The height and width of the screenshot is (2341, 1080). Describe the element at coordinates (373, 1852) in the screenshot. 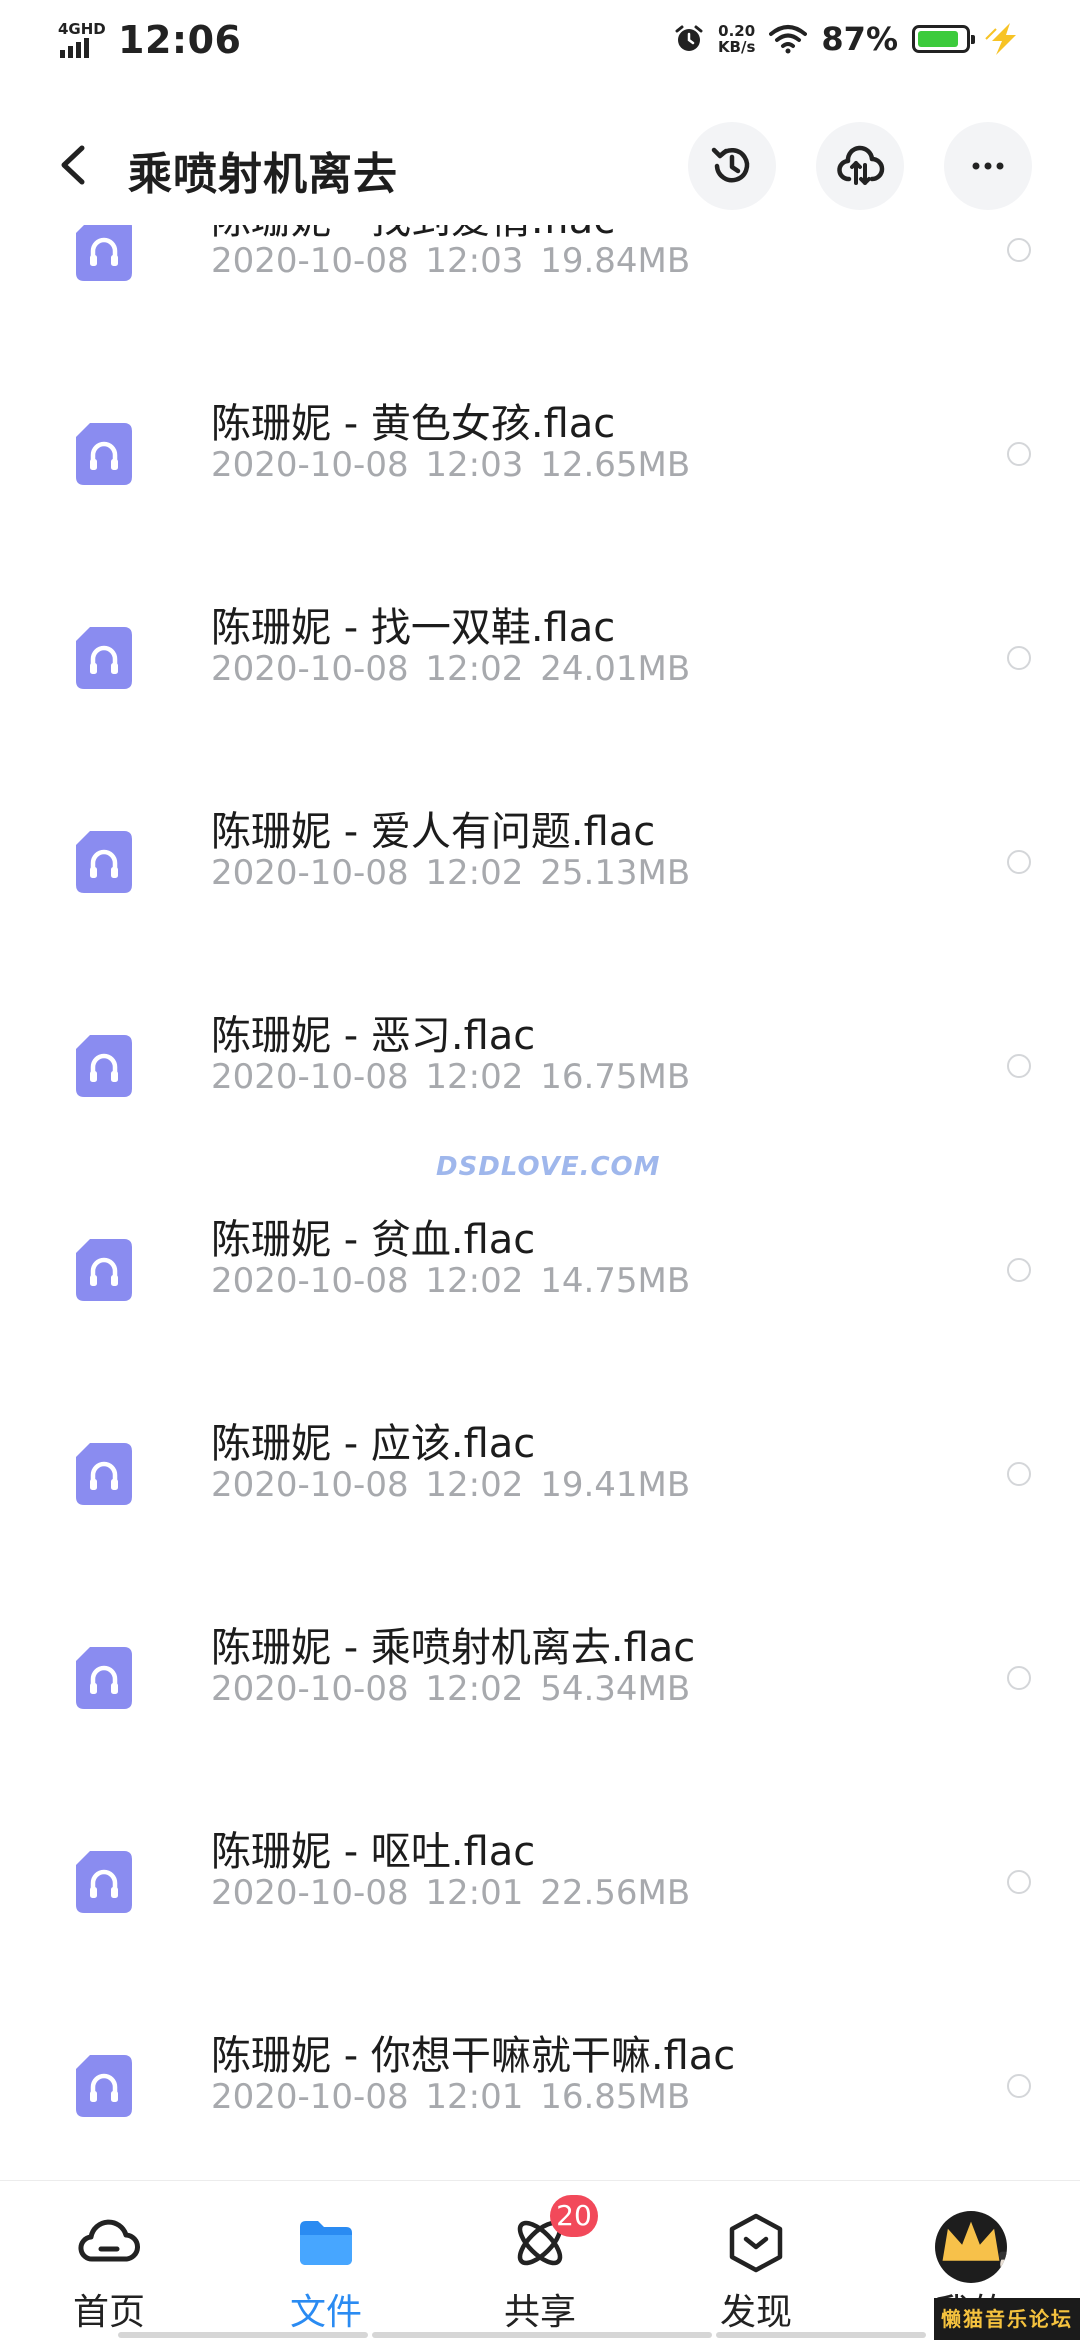

I see `file-name: 陈珊妮 - 呕吐.flac` at that location.